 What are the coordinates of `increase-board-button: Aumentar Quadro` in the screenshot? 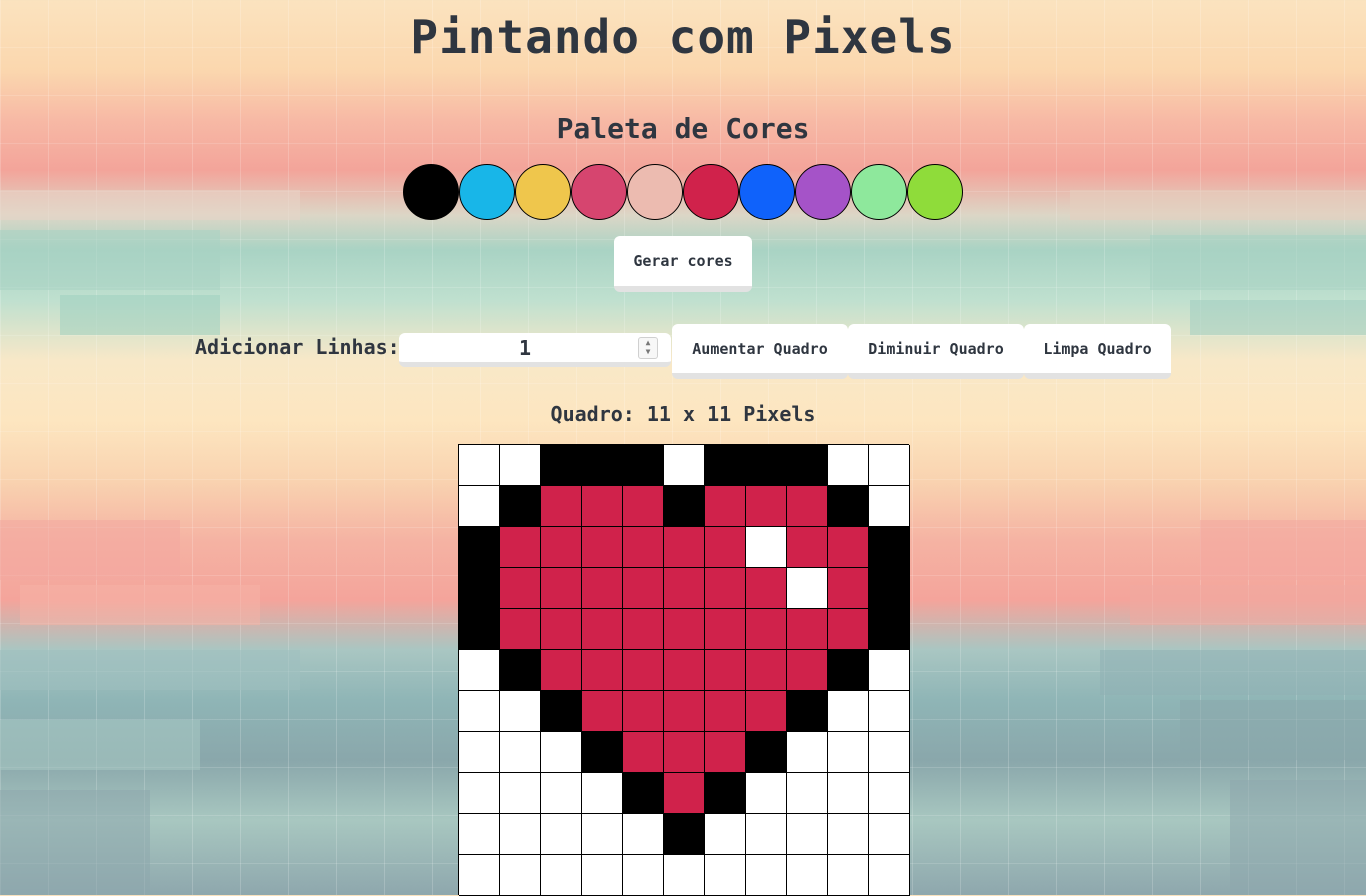 It's located at (760, 351).